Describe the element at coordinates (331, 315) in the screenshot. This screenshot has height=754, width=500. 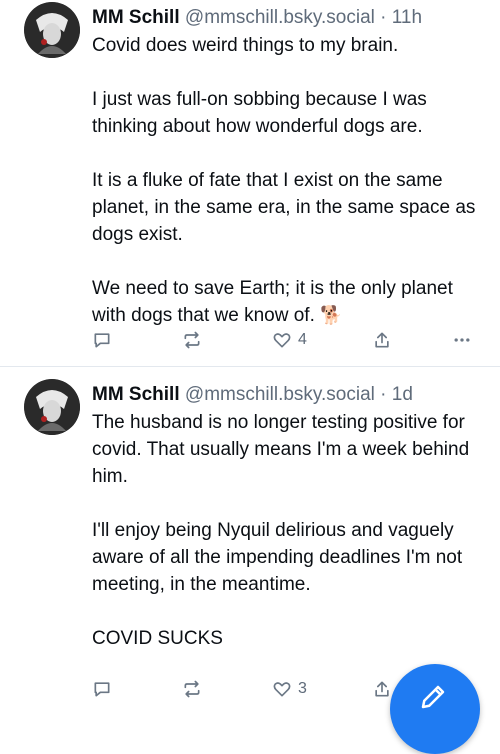
I see `dog-emoji: 🐕` at that location.